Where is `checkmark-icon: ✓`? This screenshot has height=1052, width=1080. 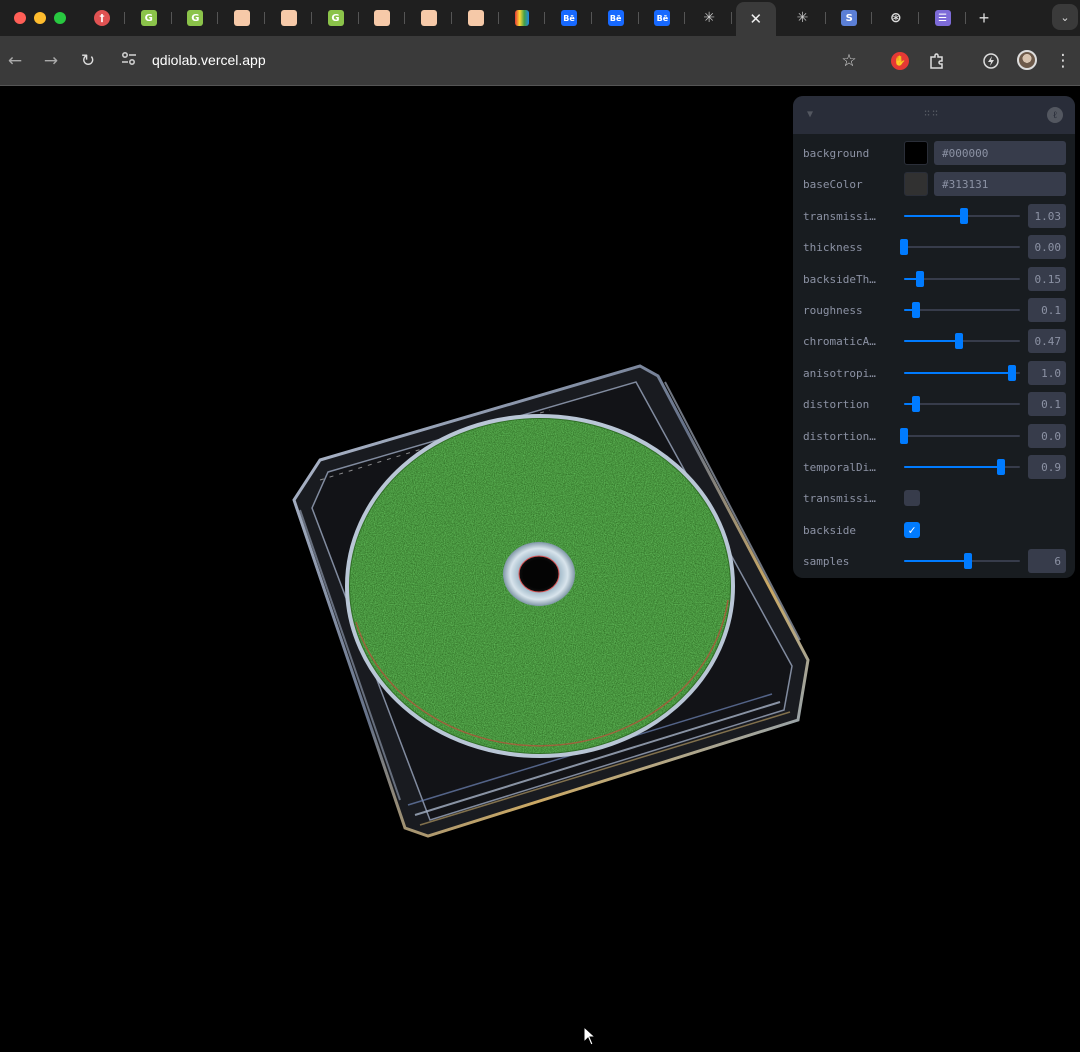
checkmark-icon: ✓ is located at coordinates (912, 529).